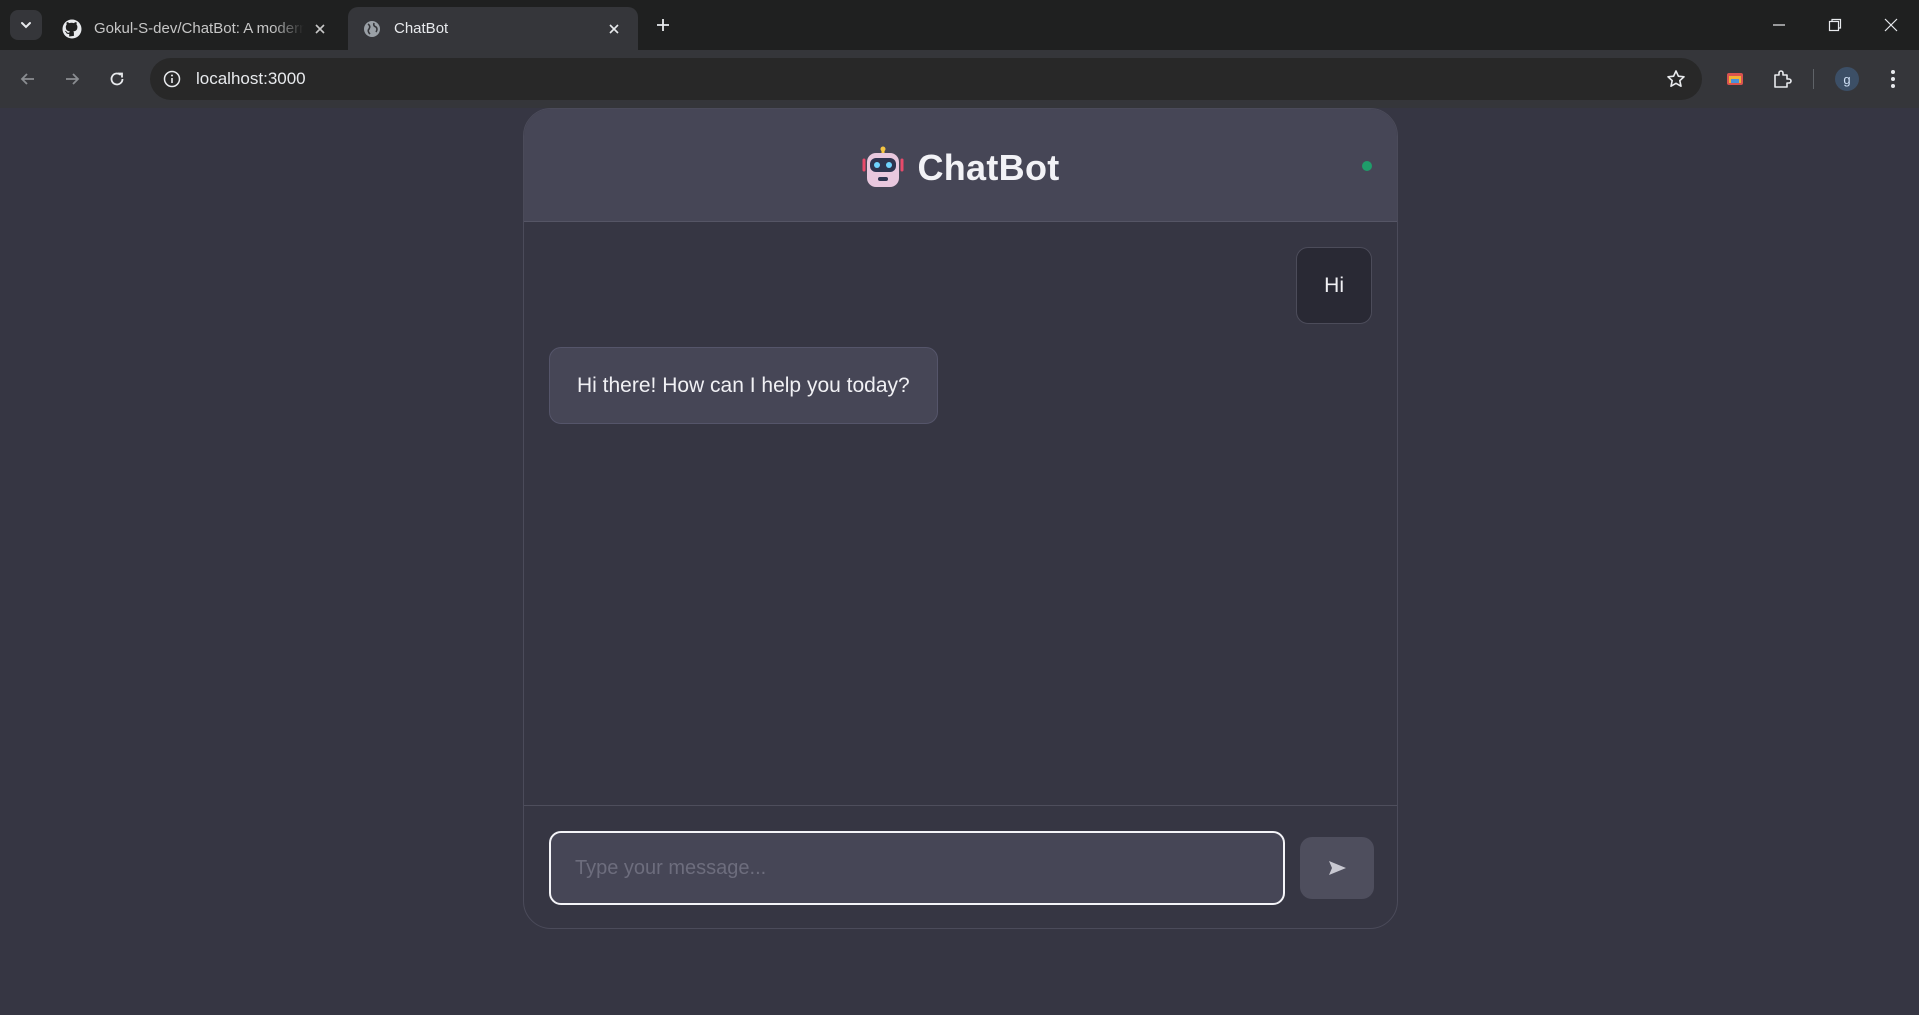  I want to click on minimize-icon, so click(1779, 25).